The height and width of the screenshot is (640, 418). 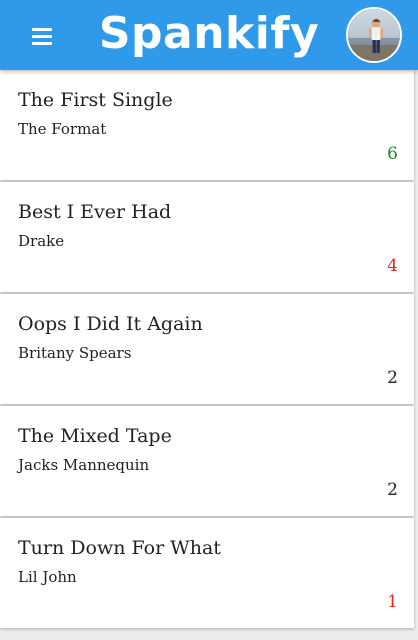 I want to click on song-title: The Mixed Tape, so click(x=95, y=436).